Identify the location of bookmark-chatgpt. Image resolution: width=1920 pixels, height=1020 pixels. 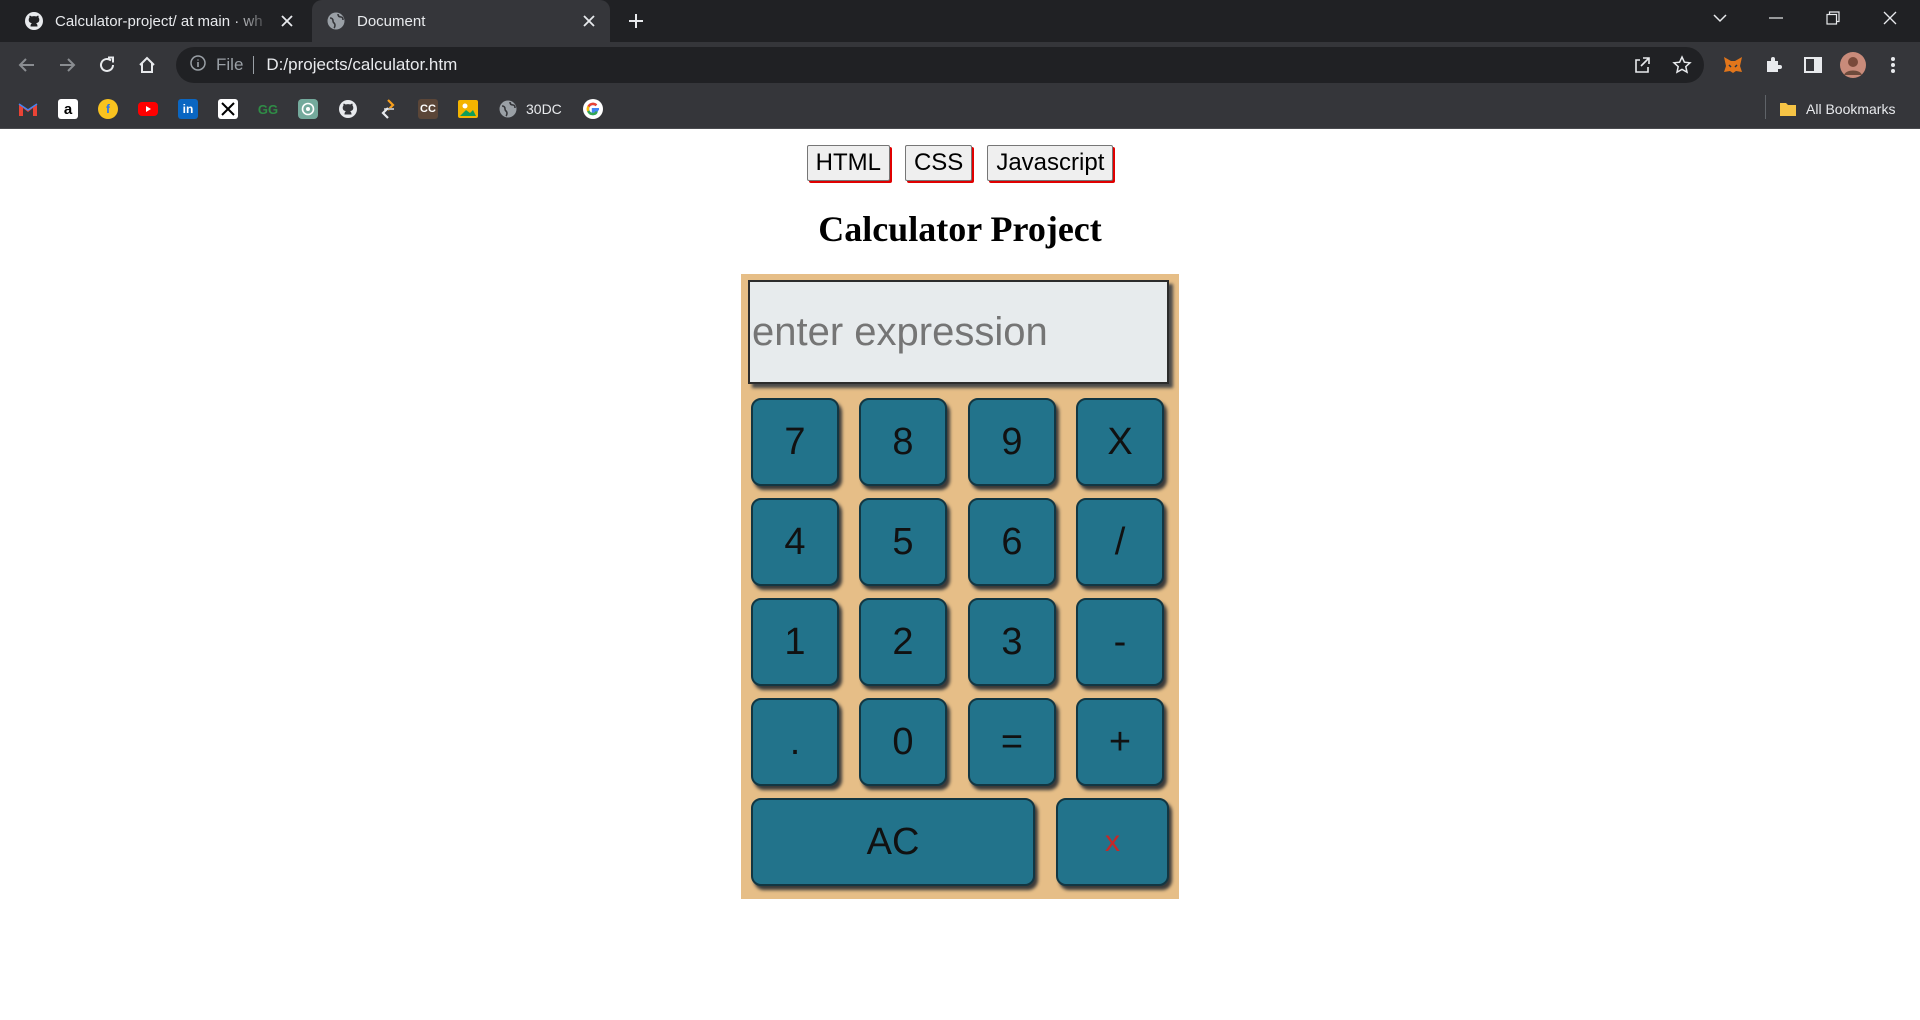
(308, 109).